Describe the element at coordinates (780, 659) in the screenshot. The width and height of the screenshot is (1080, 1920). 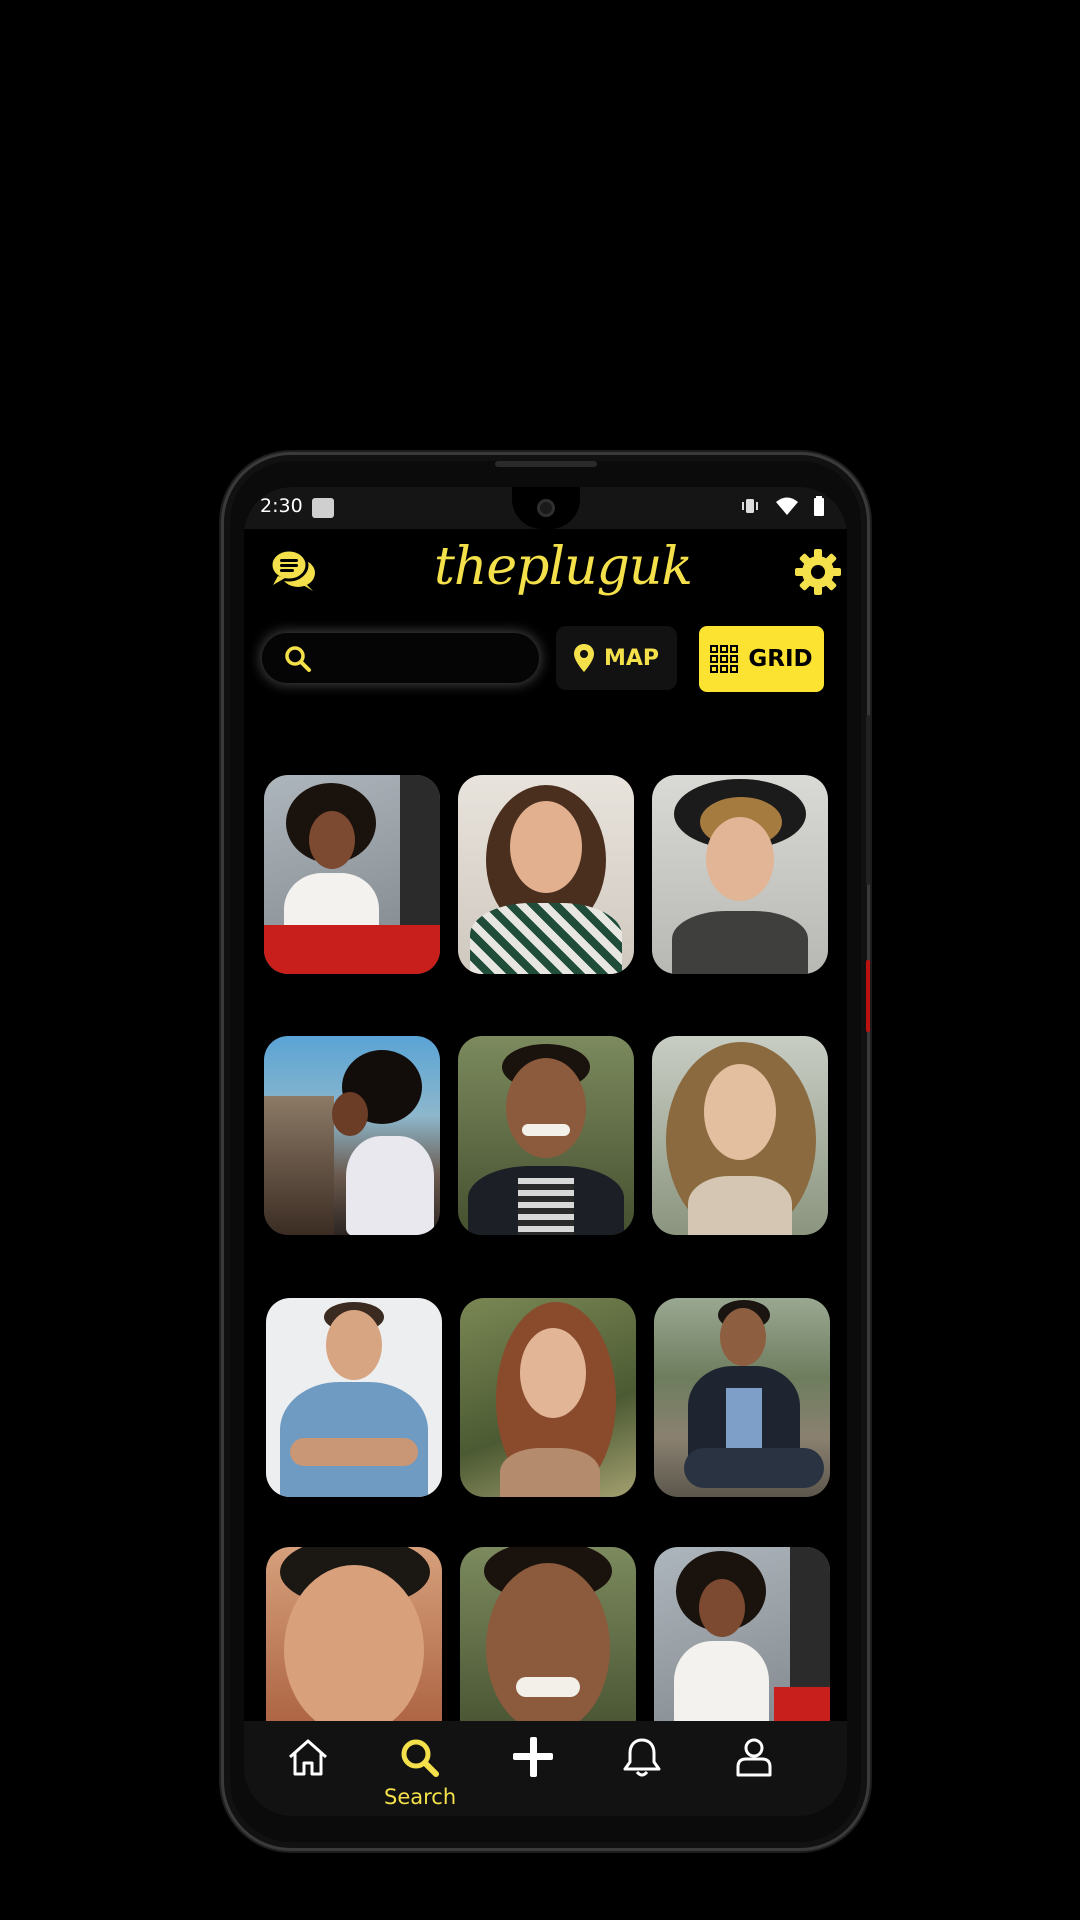
I see `grid-label: GRID` at that location.